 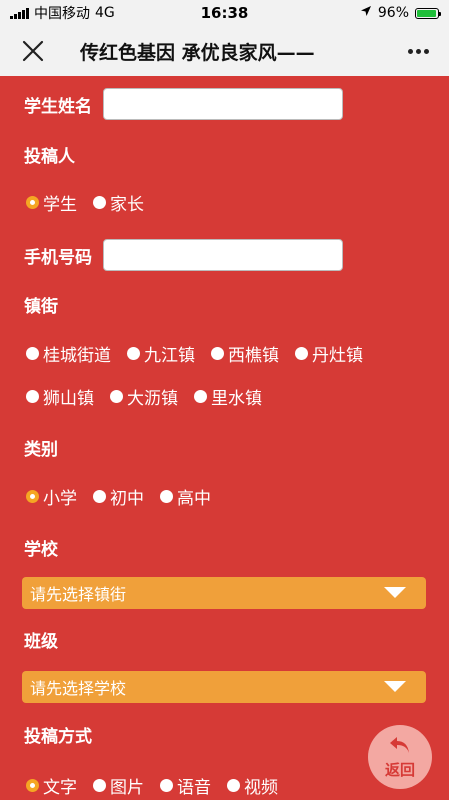 I want to click on page-title: 传红色基因 承优良家风——, so click(x=197, y=52).